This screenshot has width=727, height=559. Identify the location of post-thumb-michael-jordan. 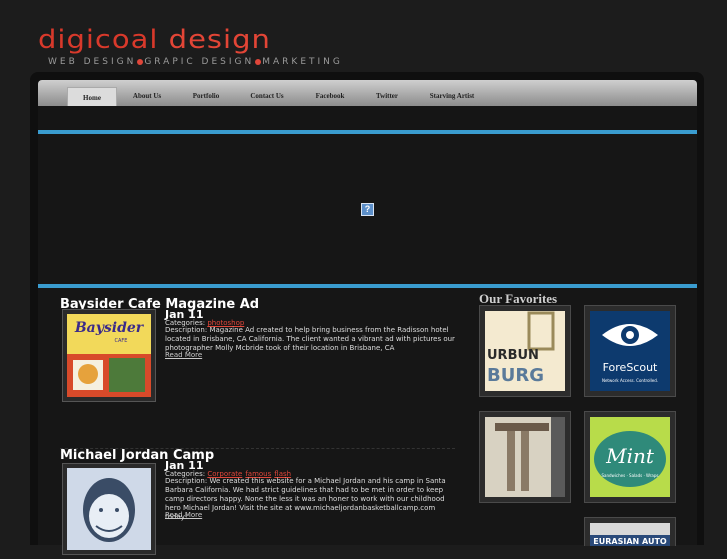
(109, 509).